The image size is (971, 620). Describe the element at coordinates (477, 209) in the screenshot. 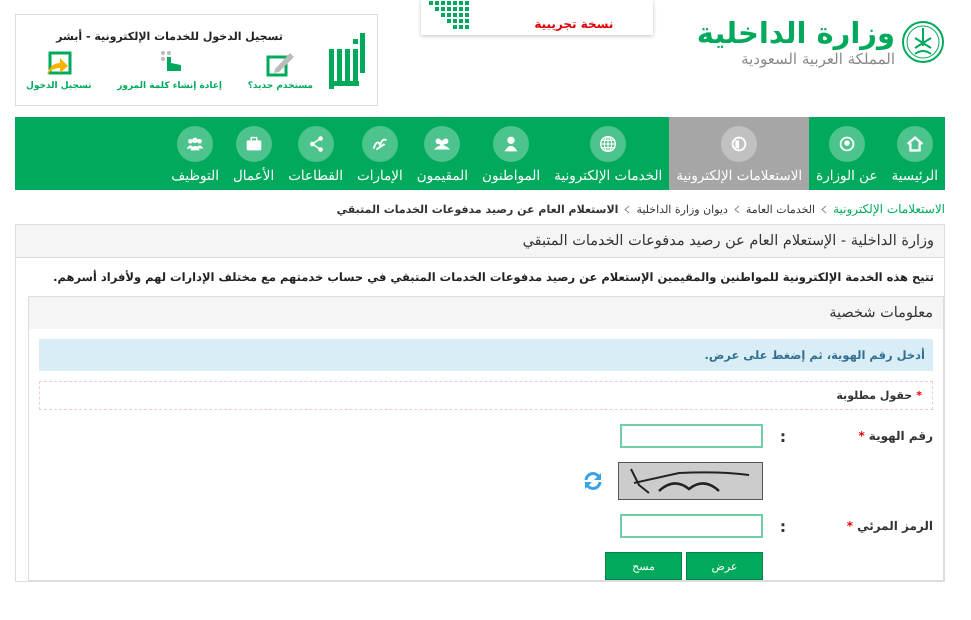

I see `breadcrumb-current: الاستعلام العام عن رصيد مدفوعات الخدمات المتبقي` at that location.